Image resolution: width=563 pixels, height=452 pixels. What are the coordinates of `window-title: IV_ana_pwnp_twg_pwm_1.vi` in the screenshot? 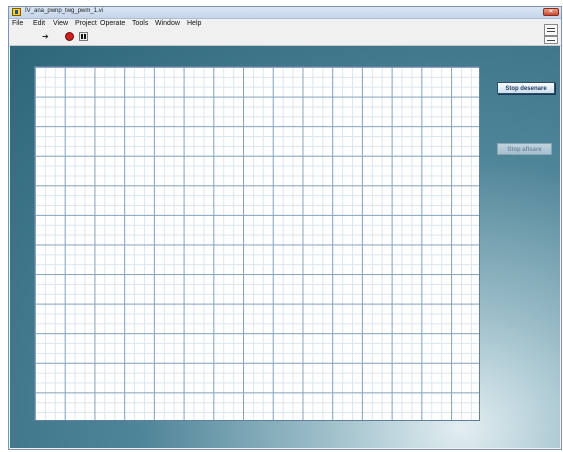 It's located at (64, 11).